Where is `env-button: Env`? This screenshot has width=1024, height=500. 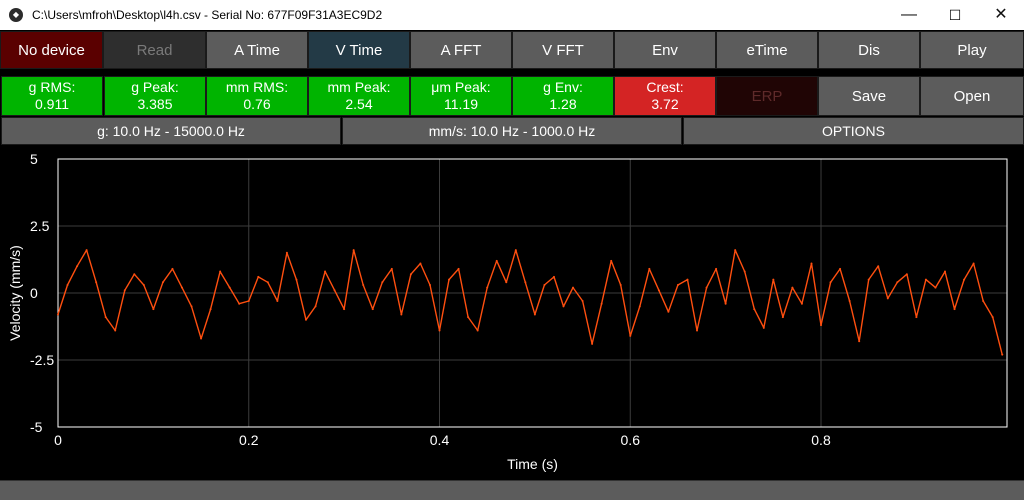
env-button: Env is located at coordinates (665, 50).